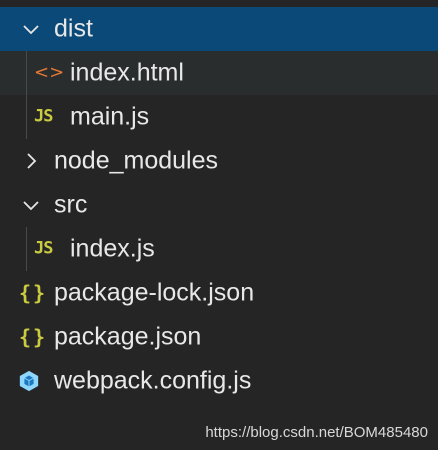 Image resolution: width=438 pixels, height=450 pixels. What do you see at coordinates (31, 161) in the screenshot?
I see `chevron-right-icon` at bounding box center [31, 161].